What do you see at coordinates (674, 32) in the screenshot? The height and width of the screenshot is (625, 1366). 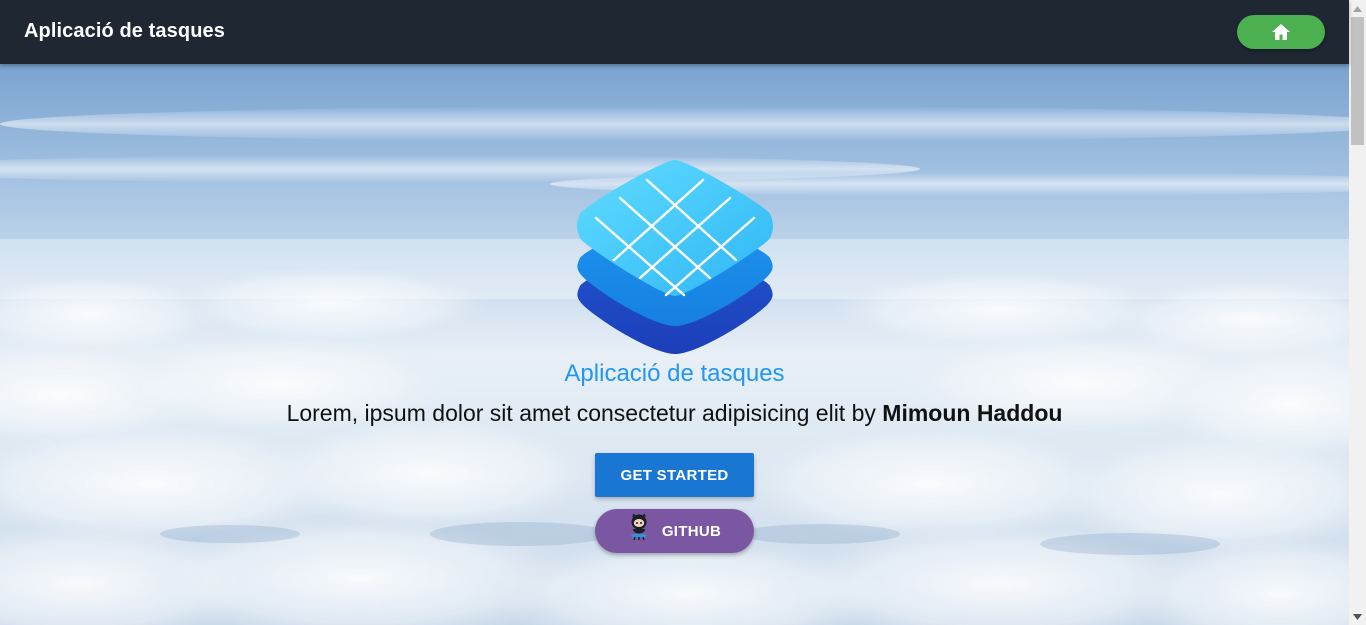 I see `app-bar: Aplicació de tasques` at bounding box center [674, 32].